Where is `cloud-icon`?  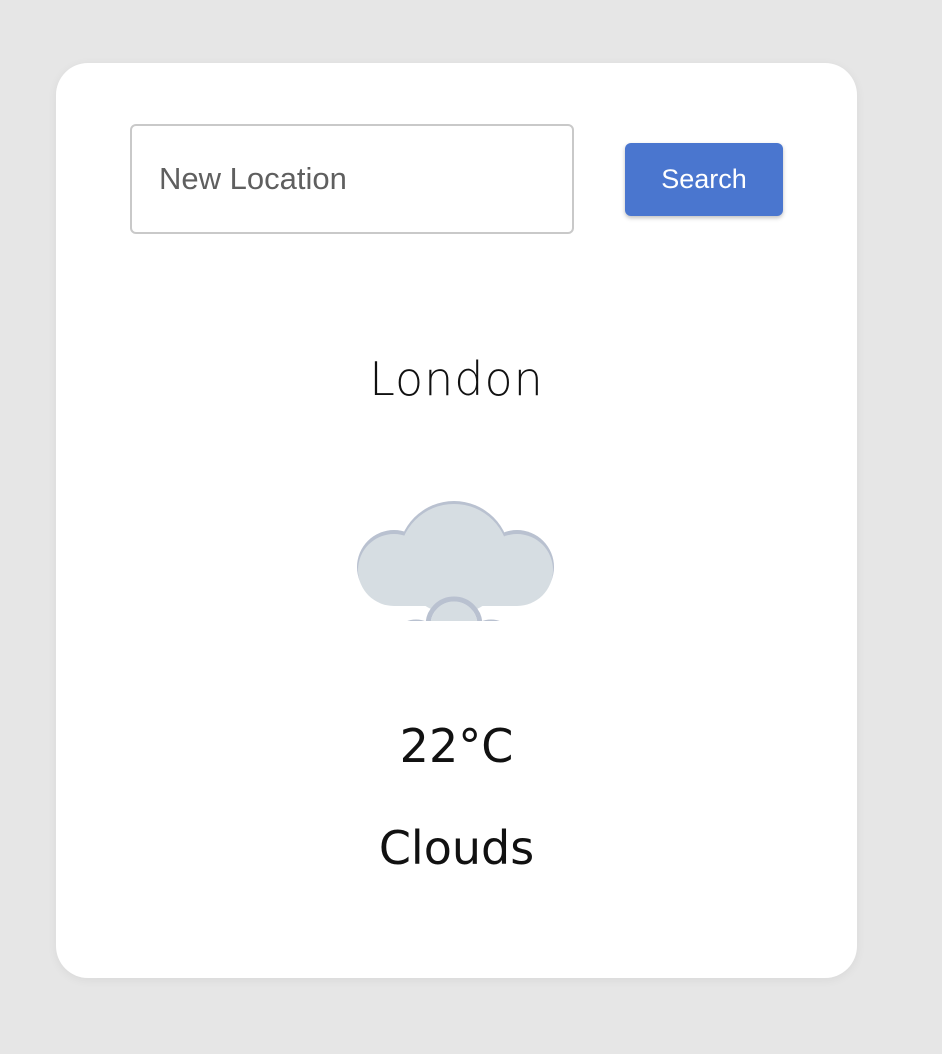 cloud-icon is located at coordinates (456, 583).